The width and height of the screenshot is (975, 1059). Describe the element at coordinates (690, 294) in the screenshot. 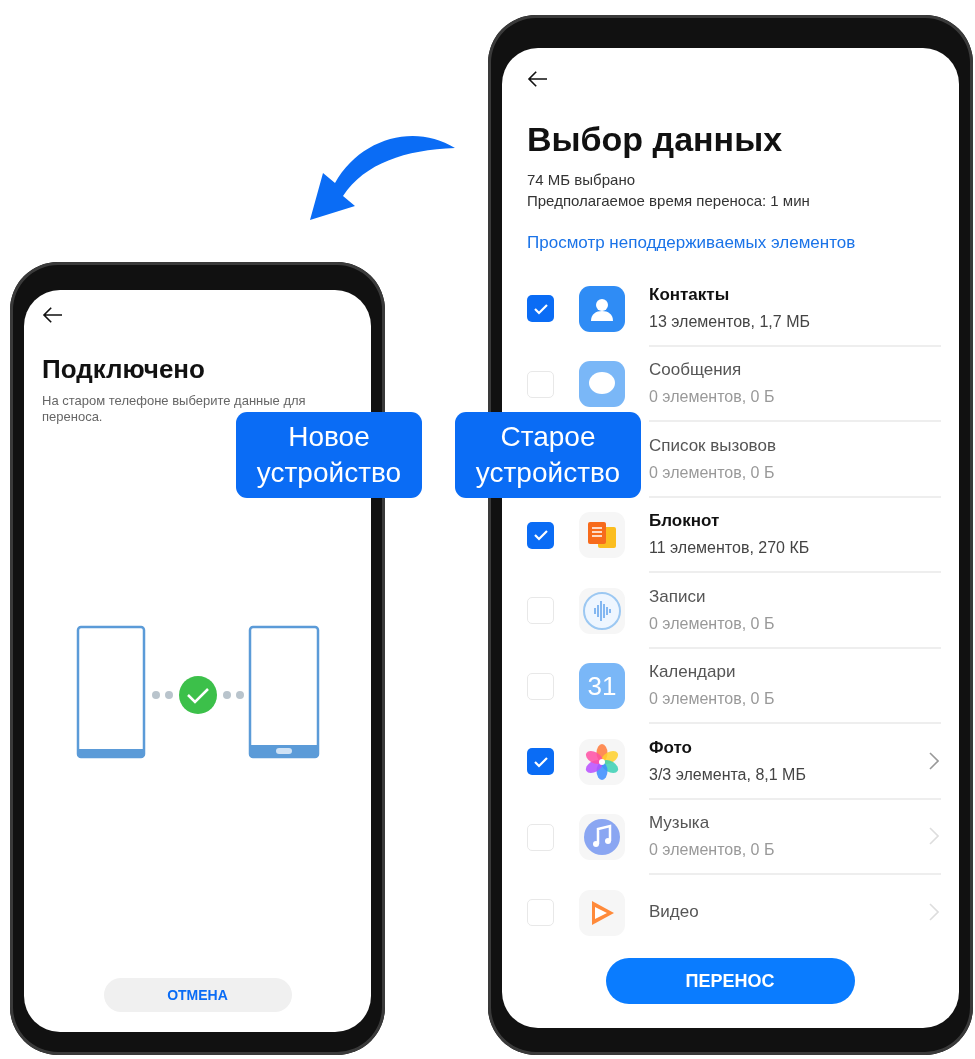

I see `item-name: Контакты` at that location.